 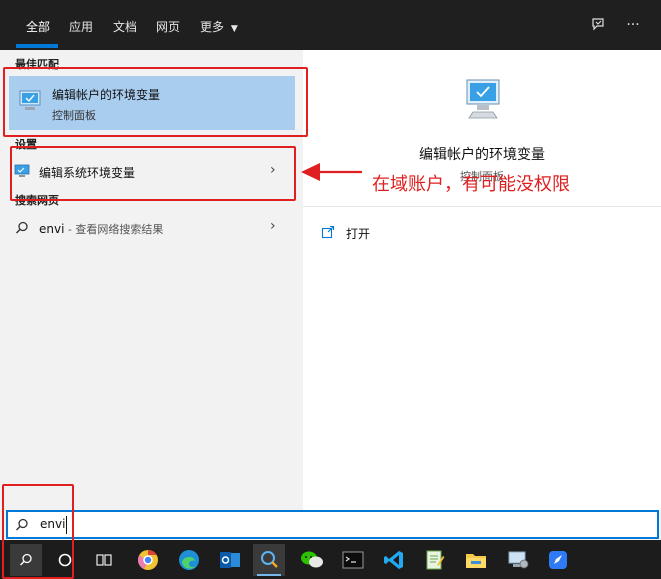 I want to click on task-view-icon, so click(x=104, y=560).